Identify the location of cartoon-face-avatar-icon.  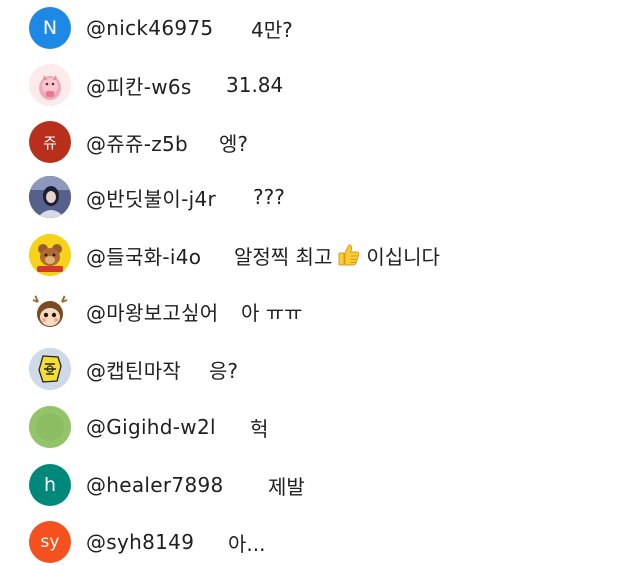
(50, 311).